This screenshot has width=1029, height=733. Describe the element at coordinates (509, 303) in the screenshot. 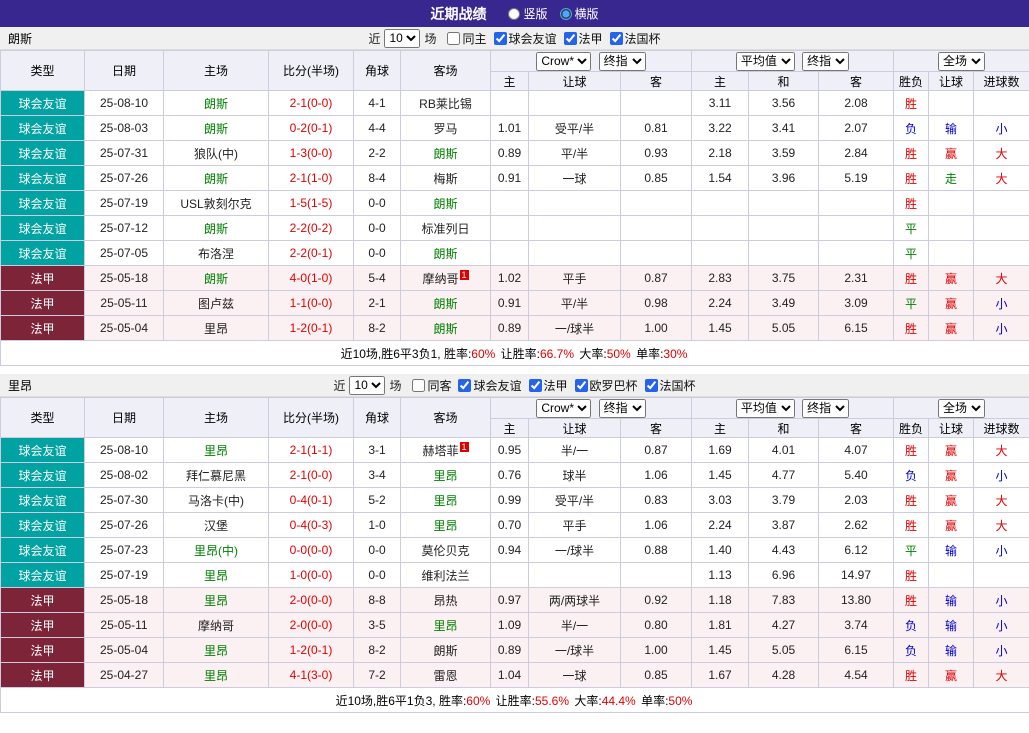

I see `odds-home-cell: 0.91` at that location.